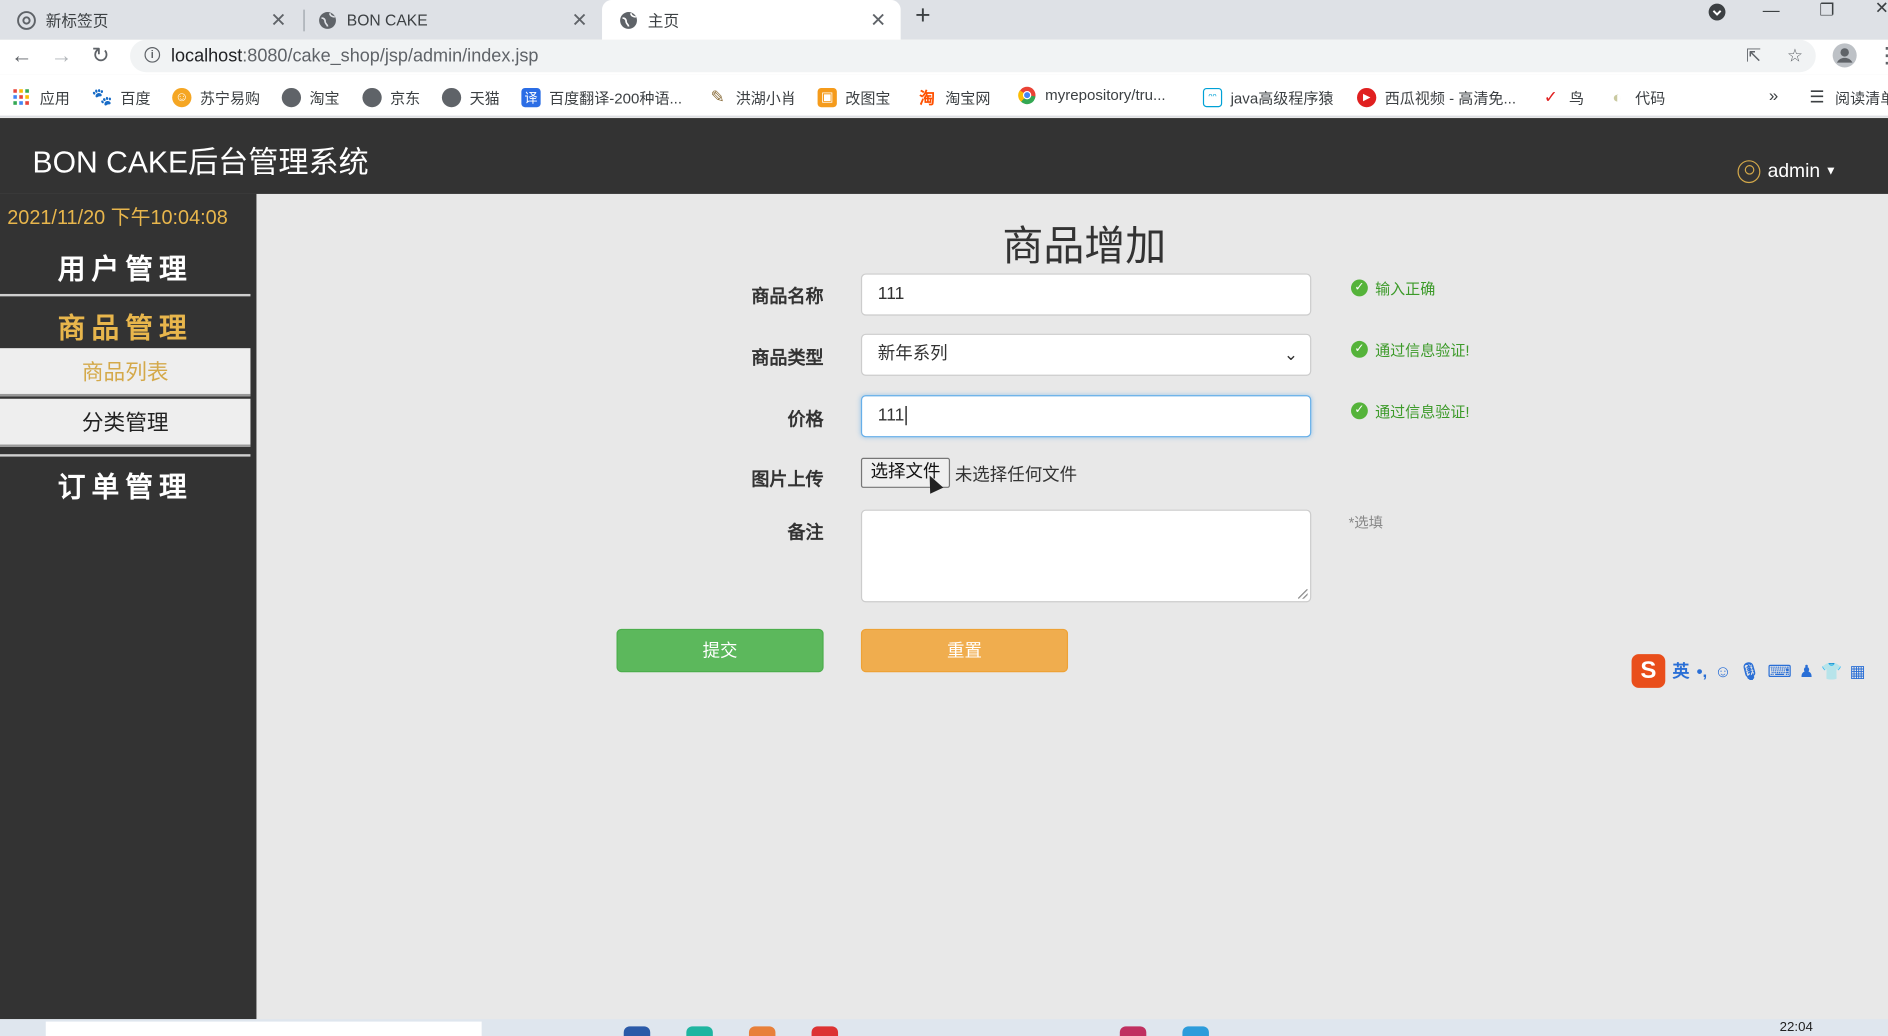  I want to click on type-label: 商品类型, so click(787, 358).